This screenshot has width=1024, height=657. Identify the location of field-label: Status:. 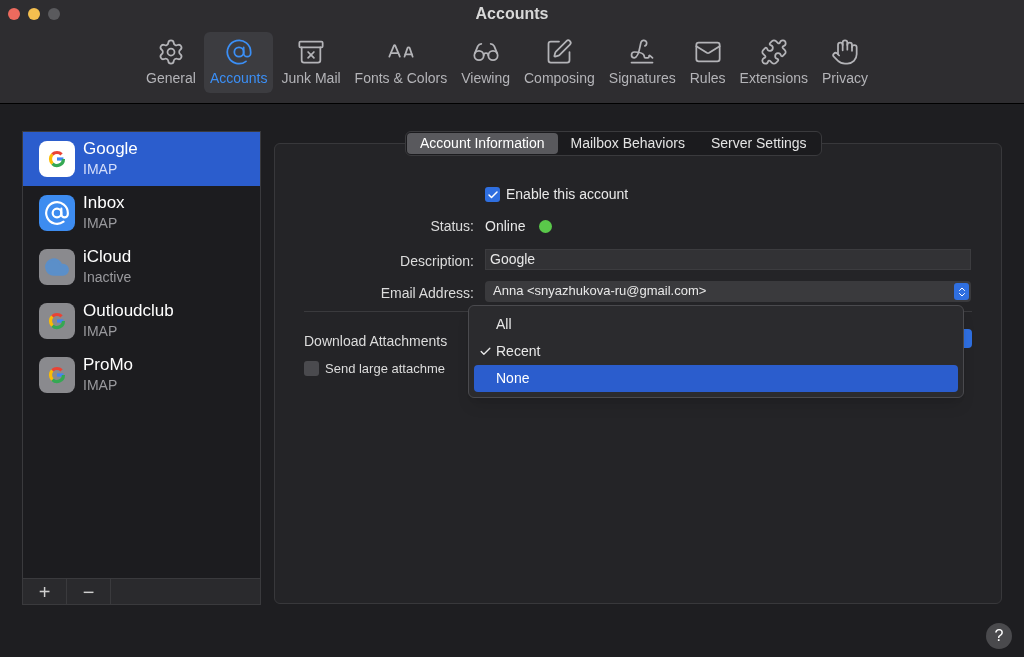
(452, 226).